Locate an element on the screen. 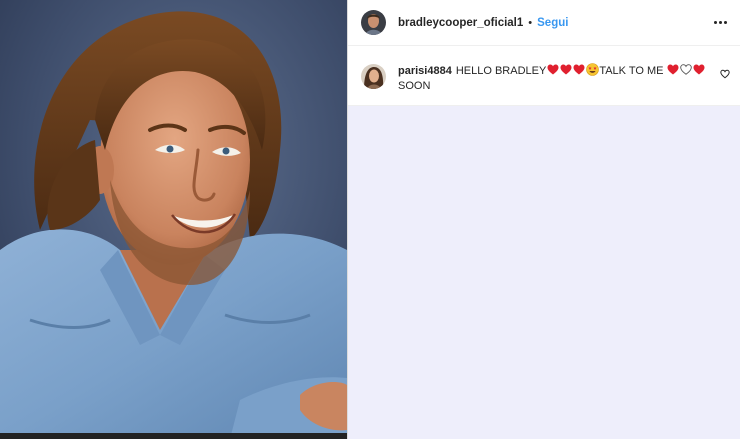 The height and width of the screenshot is (439, 740). comment-like-heart is located at coordinates (725, 74).